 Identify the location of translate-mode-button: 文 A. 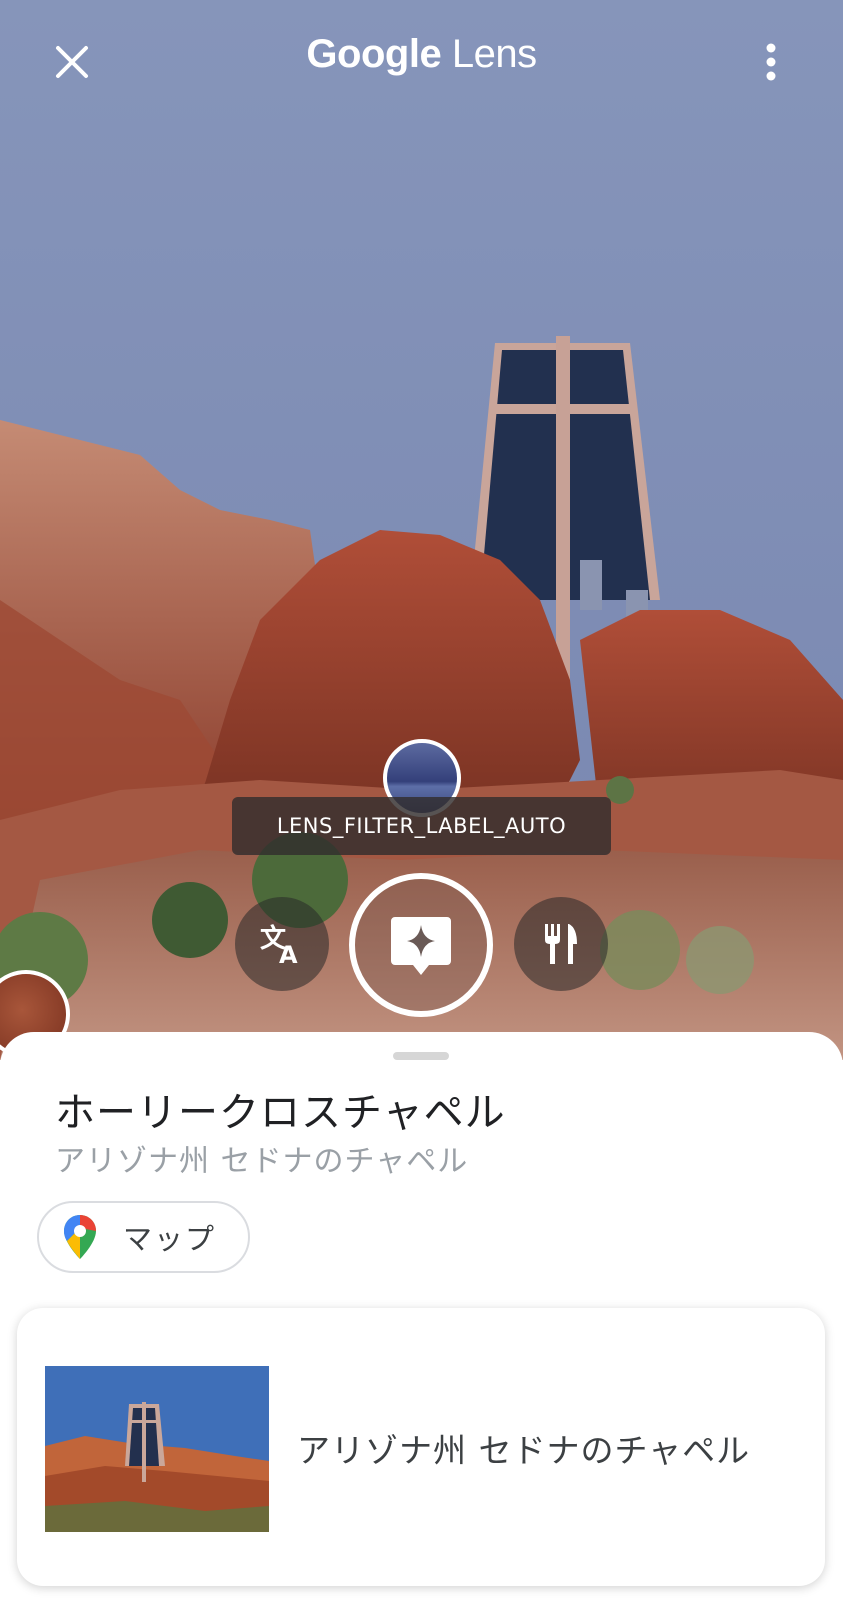
(282, 944).